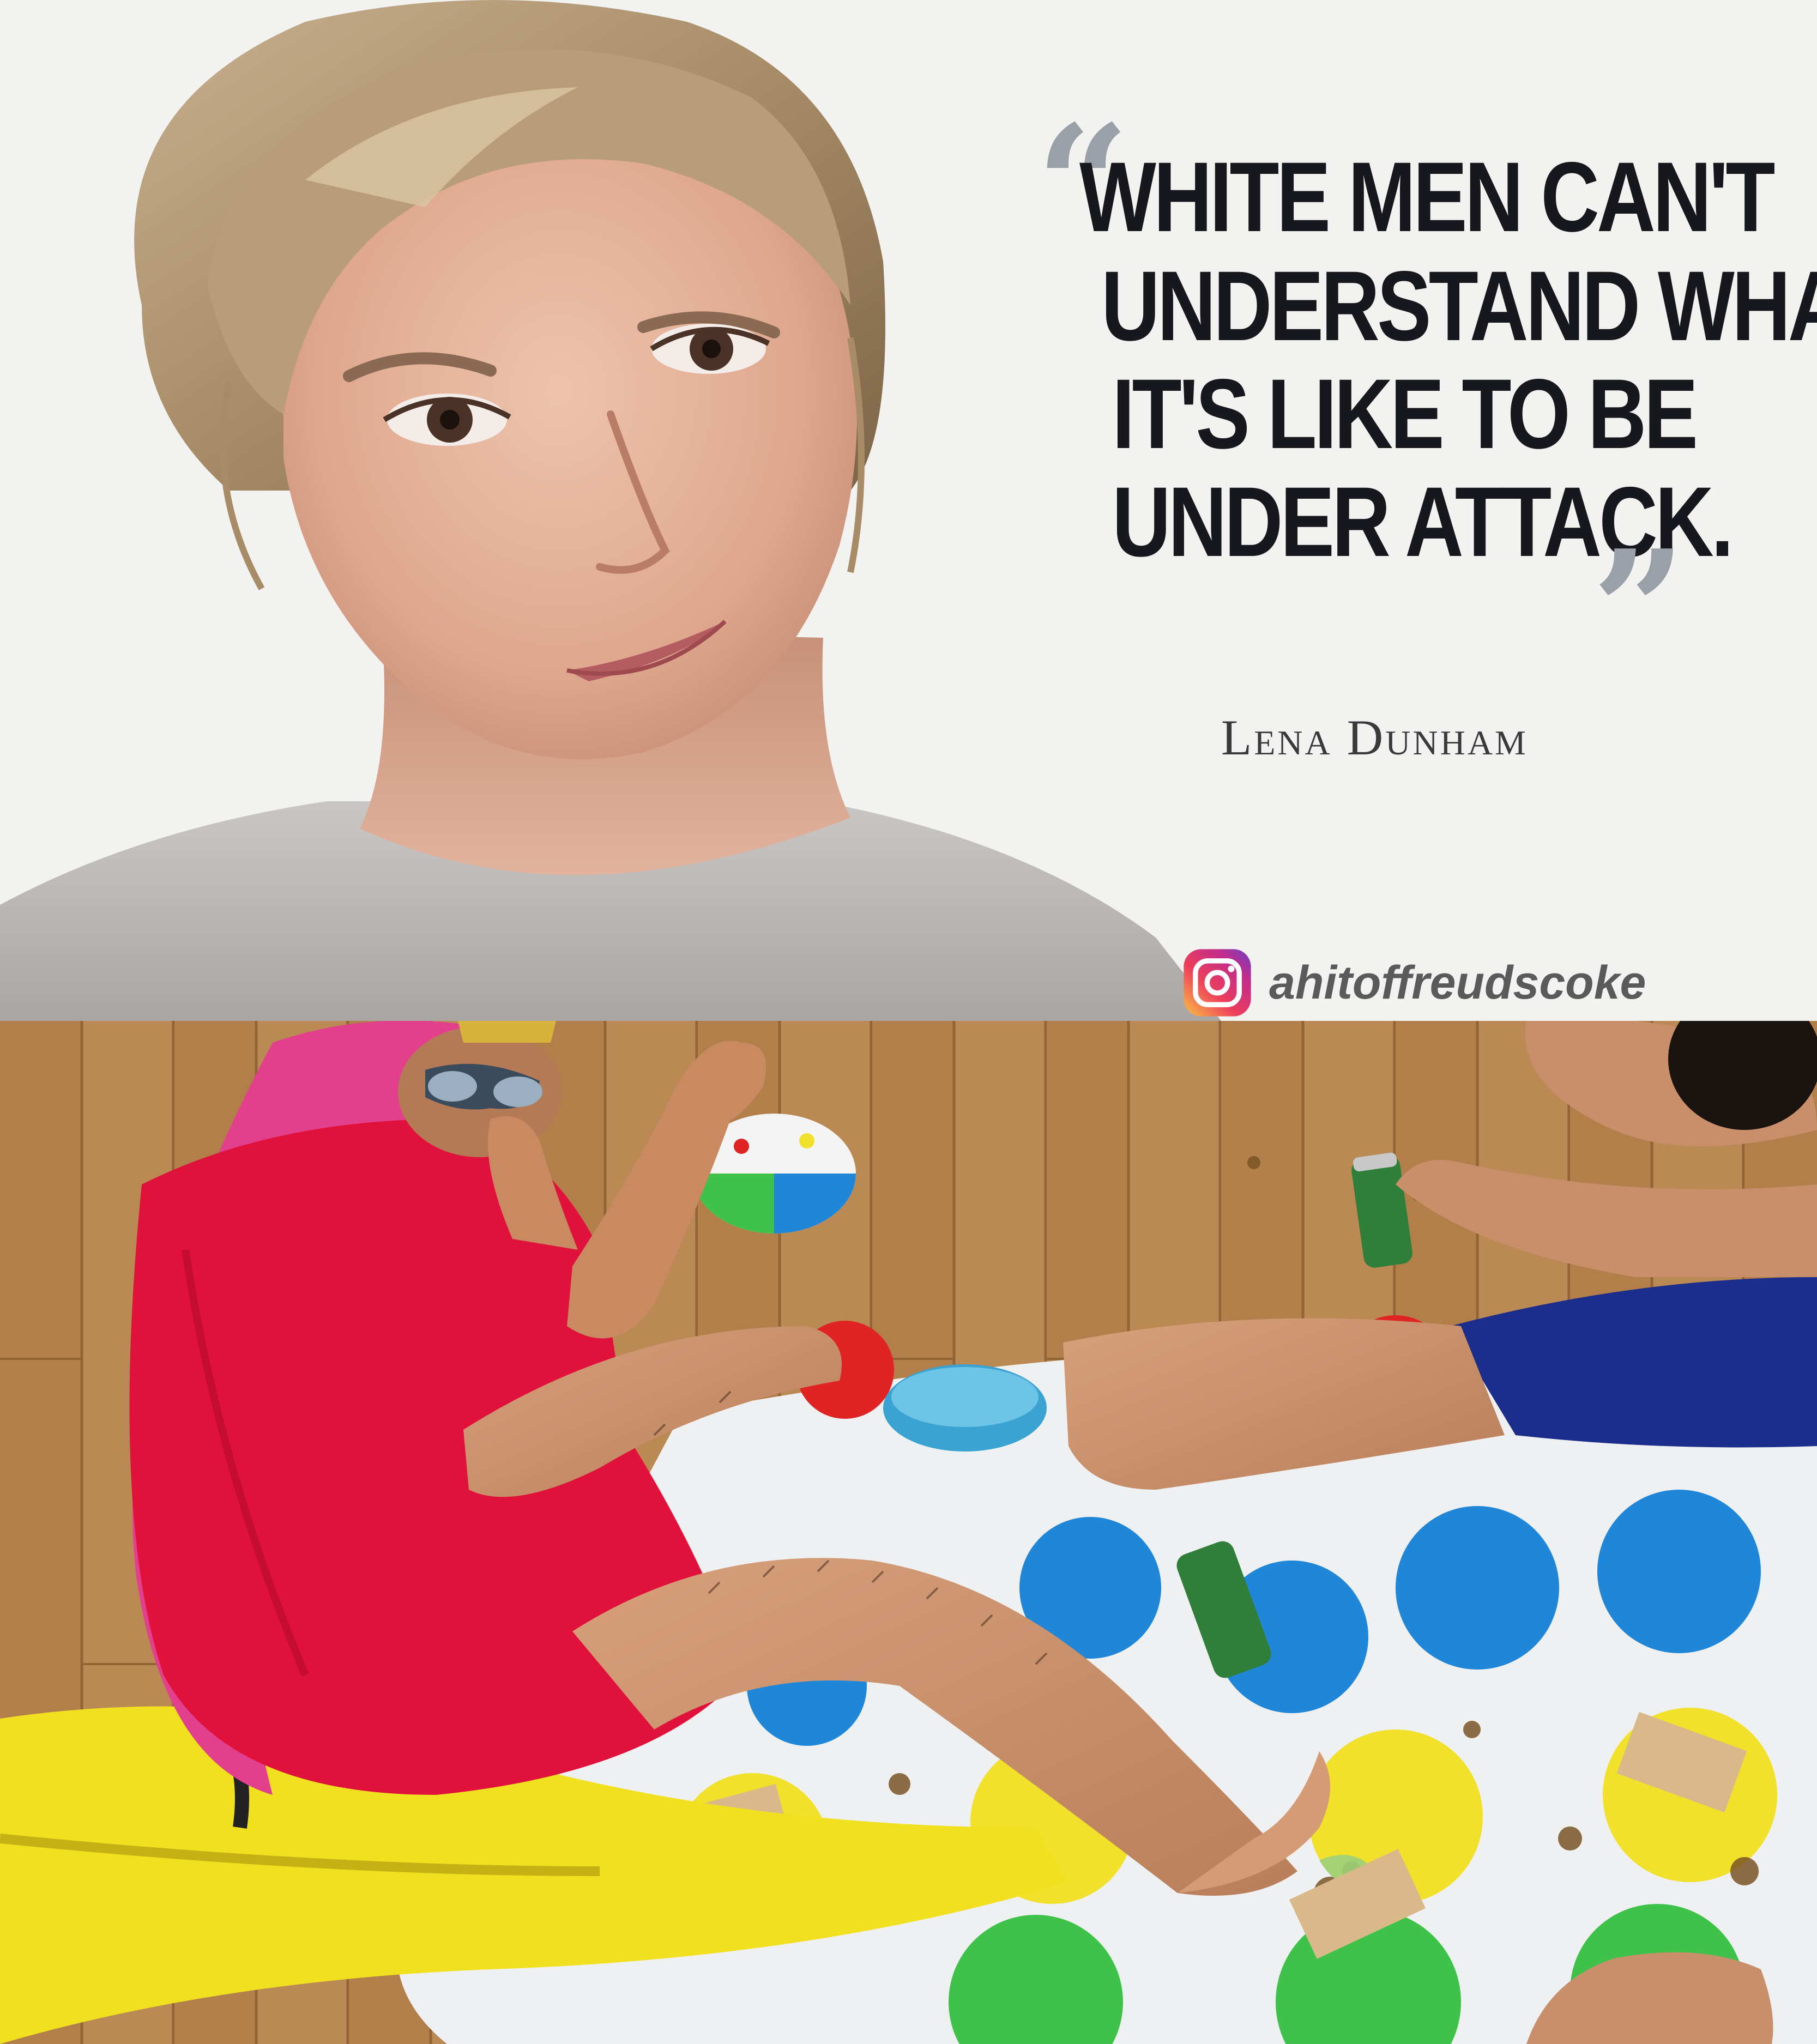  What do you see at coordinates (1218, 983) in the screenshot?
I see `instagram-icon` at bounding box center [1218, 983].